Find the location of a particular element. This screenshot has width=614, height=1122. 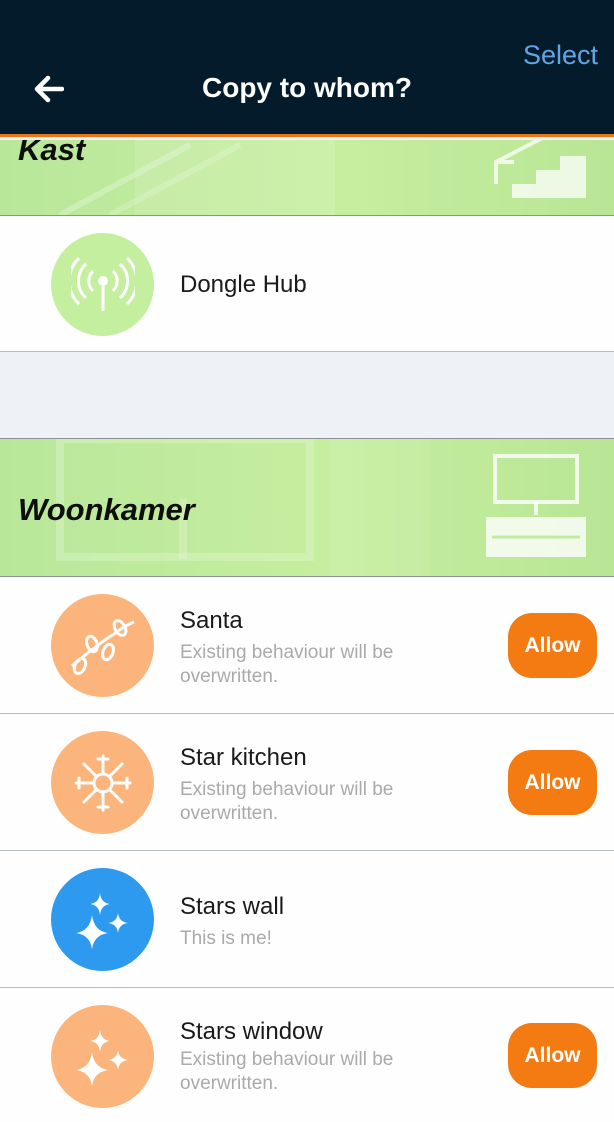

section-title: Woonkamer is located at coordinates (106, 509).